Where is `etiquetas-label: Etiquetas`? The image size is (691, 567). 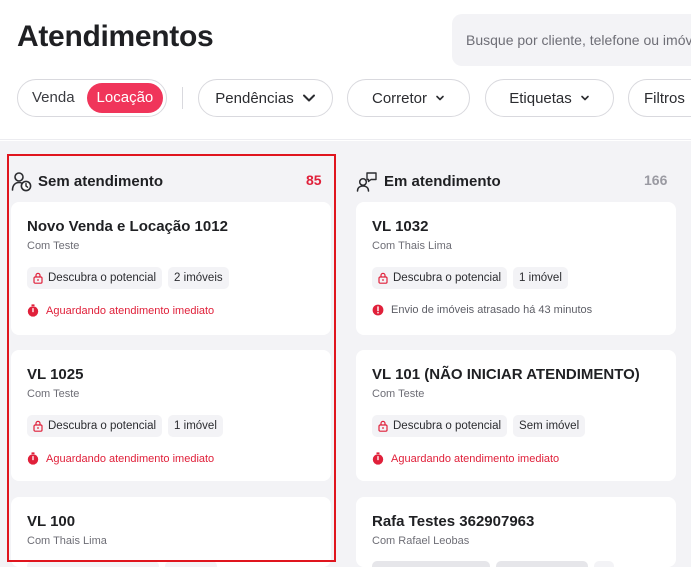 etiquetas-label: Etiquetas is located at coordinates (540, 98).